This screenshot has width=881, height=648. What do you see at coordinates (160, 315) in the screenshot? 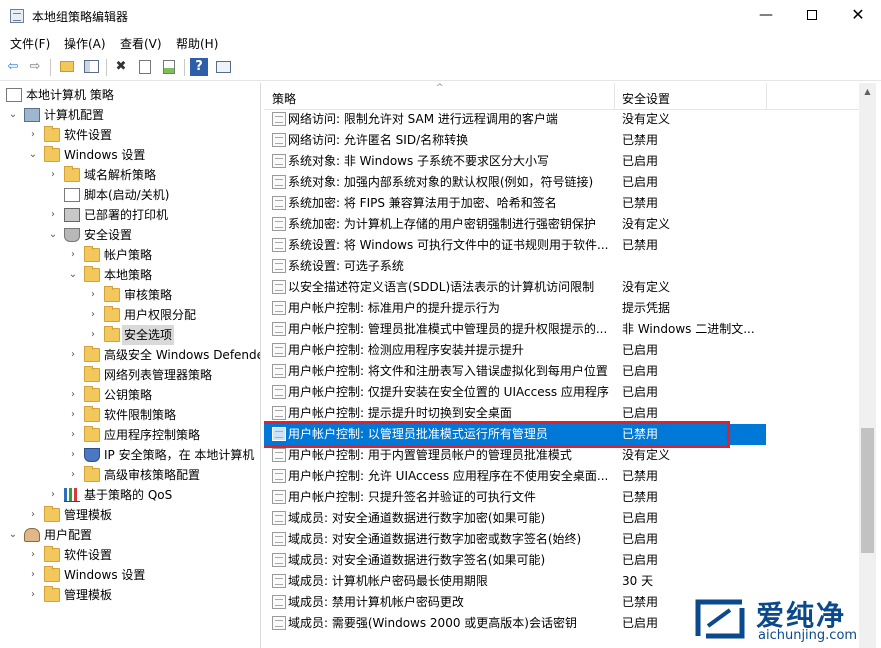
I see `tree-label: 用户权限分配` at bounding box center [160, 315].